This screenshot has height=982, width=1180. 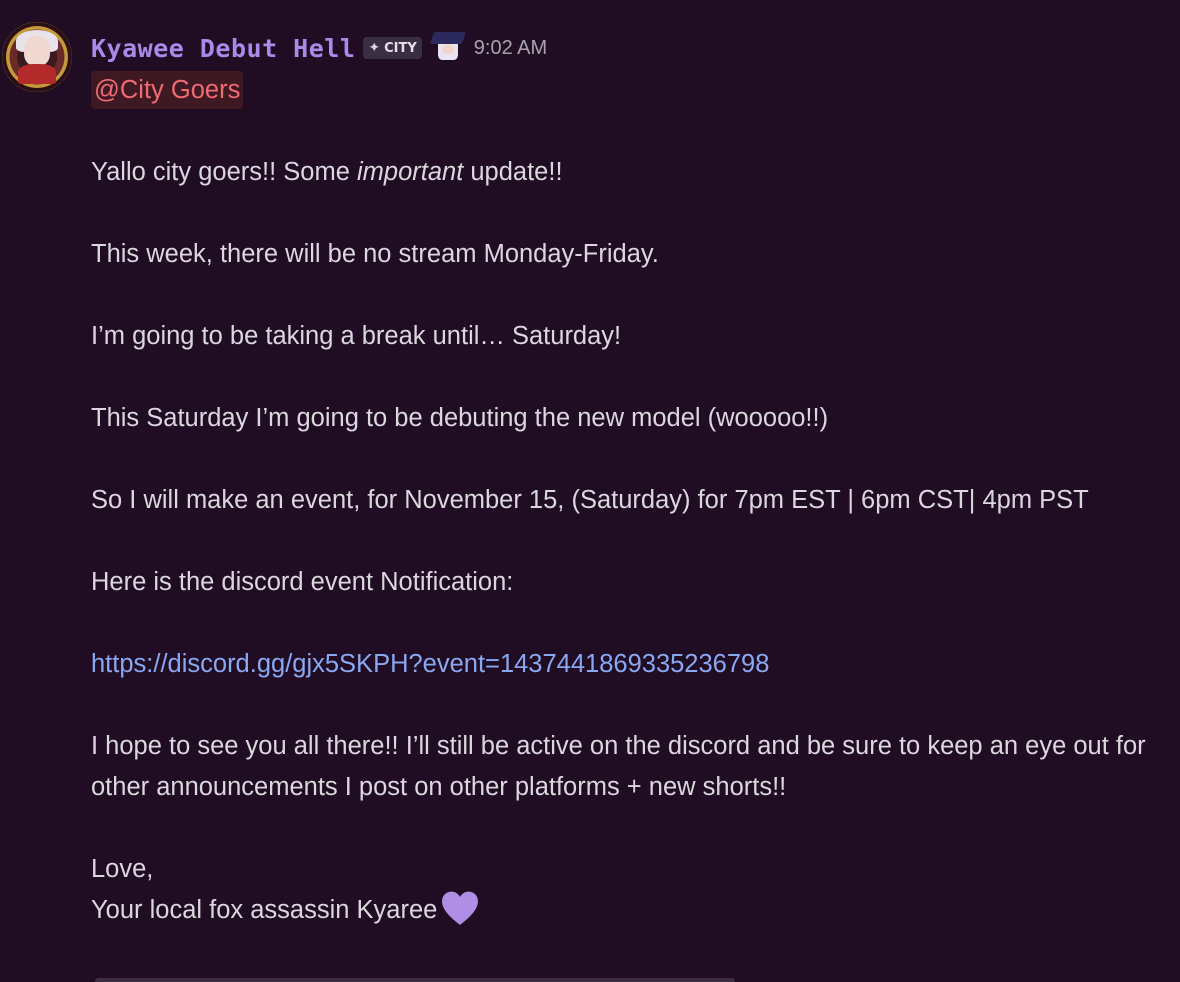 I want to click on text-span: Yallo city goers!! Some, so click(x=224, y=172).